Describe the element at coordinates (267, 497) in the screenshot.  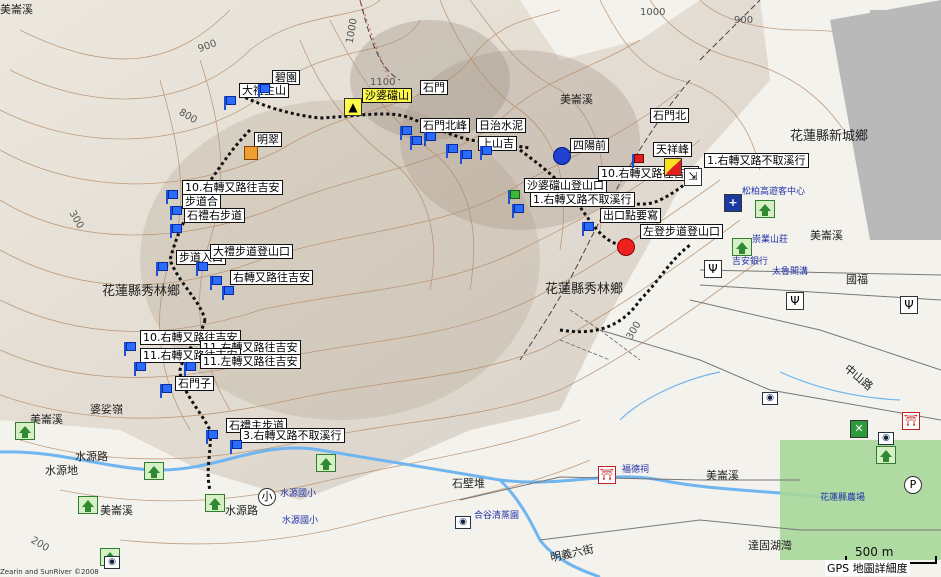
I see `school-icon: 小` at that location.